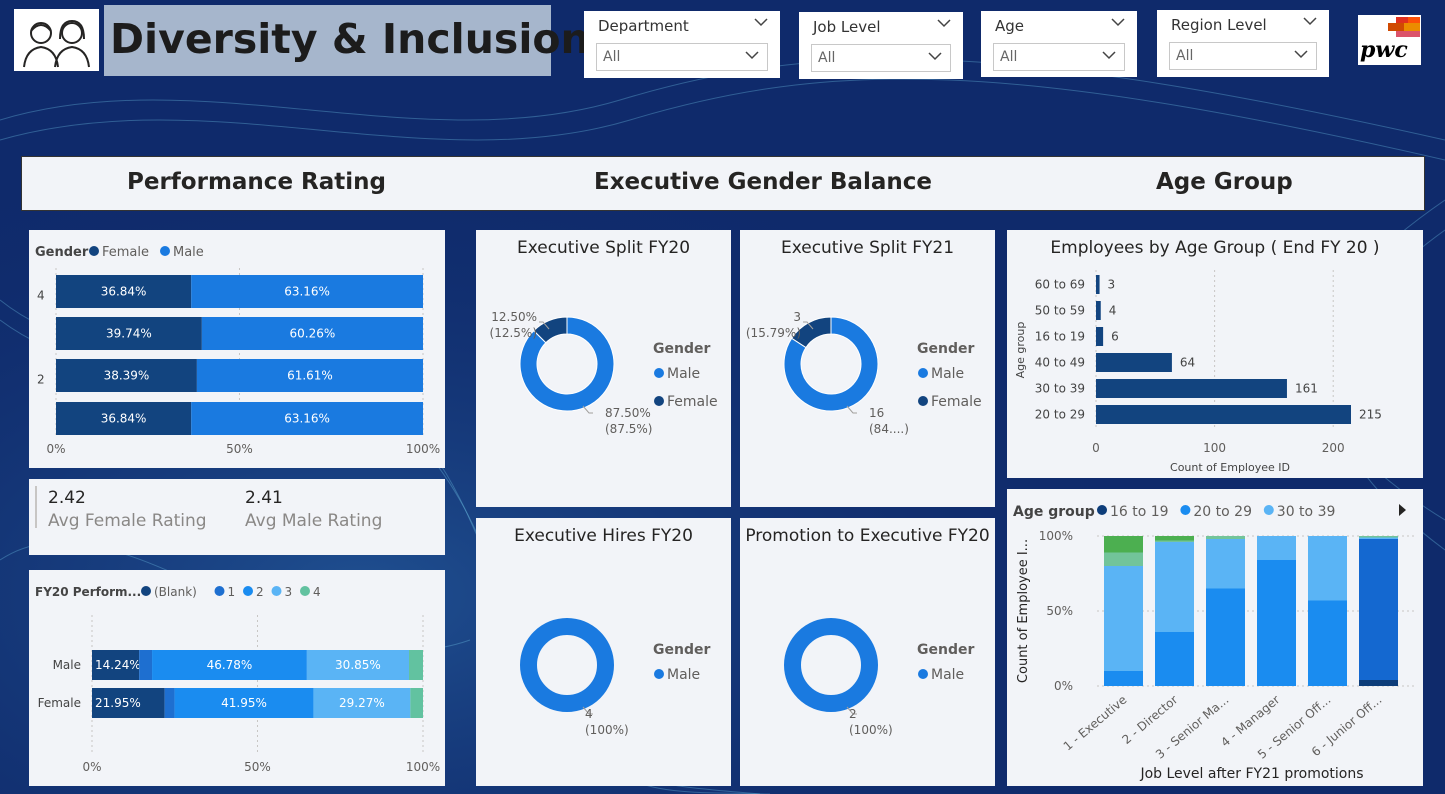  I want to click on y-tick-label: 50 to 59, so click(1060, 311).